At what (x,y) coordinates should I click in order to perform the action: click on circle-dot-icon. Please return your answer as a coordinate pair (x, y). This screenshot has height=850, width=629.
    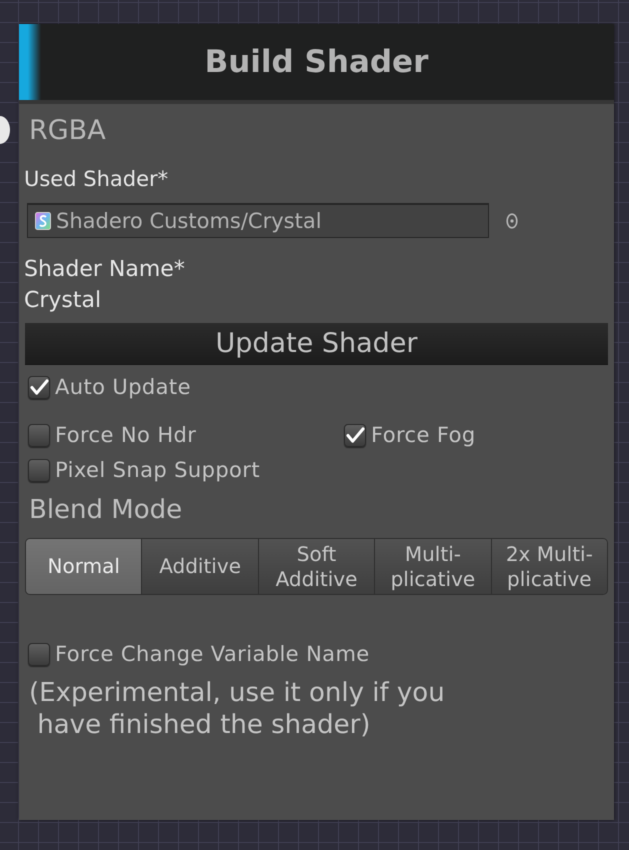
    Looking at the image, I should click on (512, 220).